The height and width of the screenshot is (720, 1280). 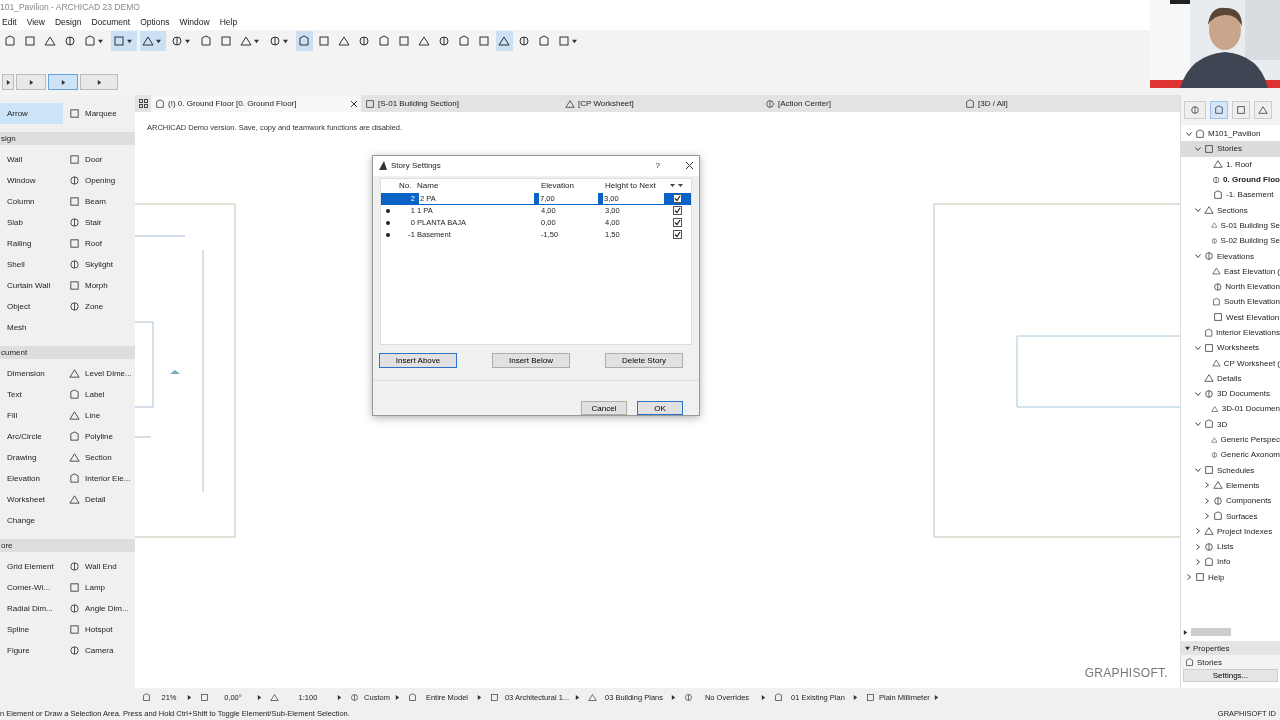 I want to click on tool-button: Curtain Wall, so click(x=31, y=285).